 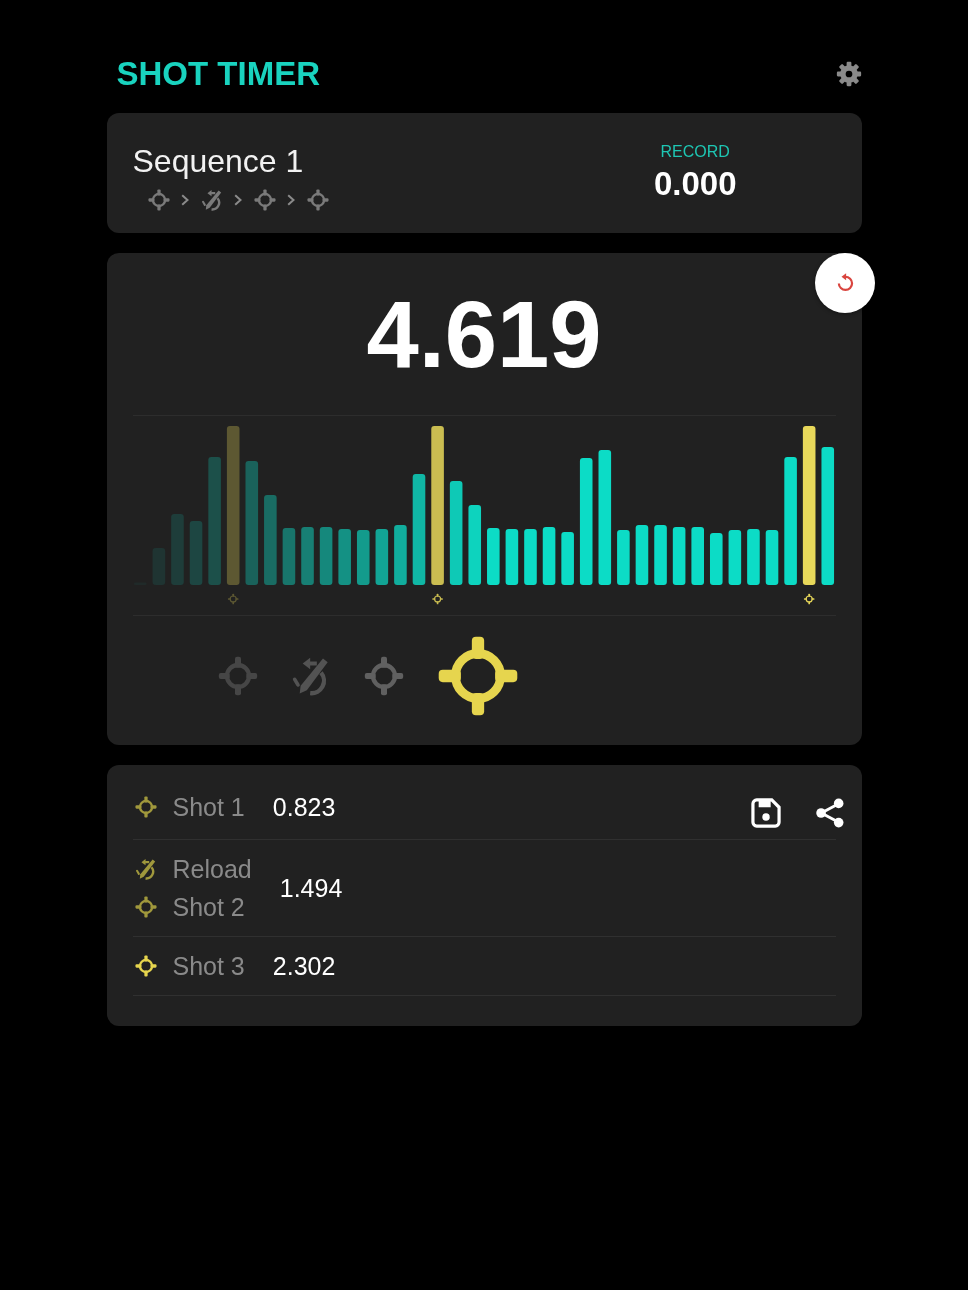 I want to click on split-time: 1.494, so click(x=311, y=888).